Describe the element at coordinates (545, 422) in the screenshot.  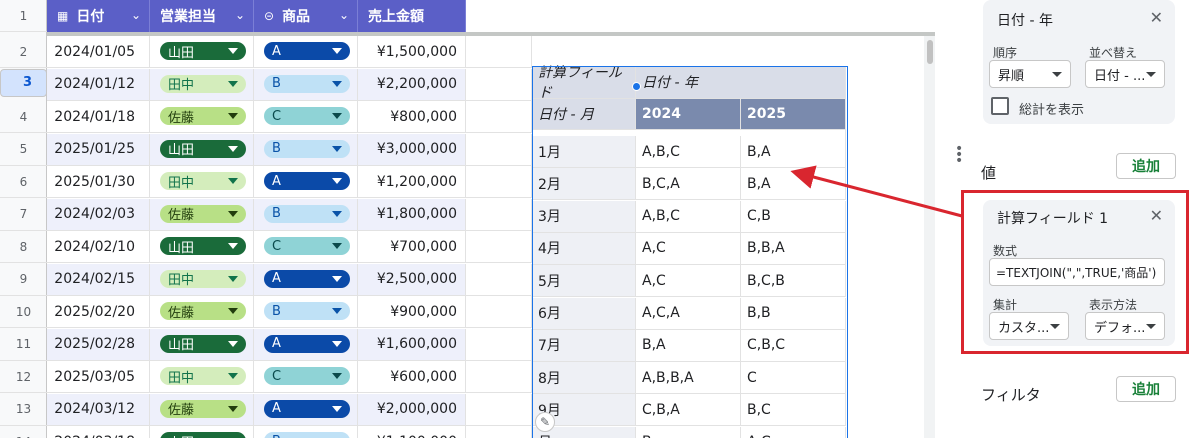
I see `edit-icon: ✎` at that location.